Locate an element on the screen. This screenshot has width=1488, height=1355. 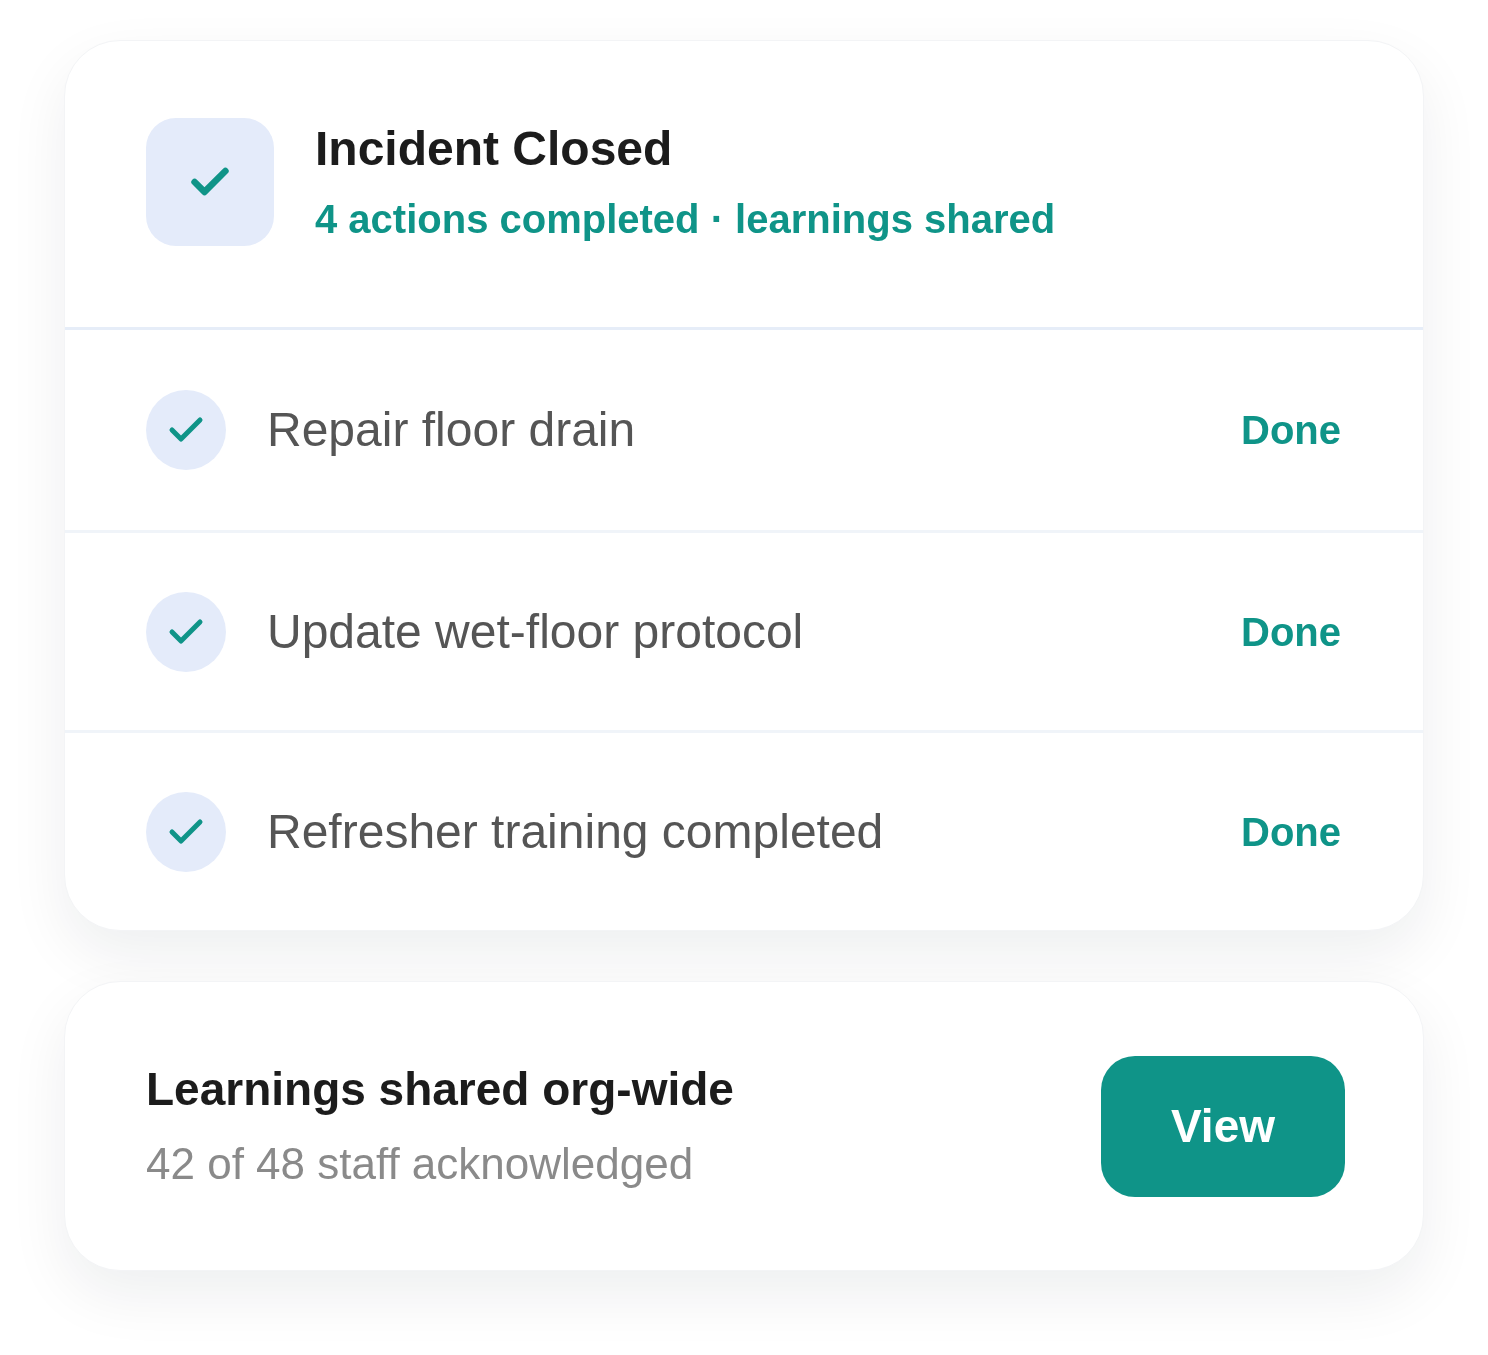
action-label: Update wet-floor protocol is located at coordinates (536, 631).